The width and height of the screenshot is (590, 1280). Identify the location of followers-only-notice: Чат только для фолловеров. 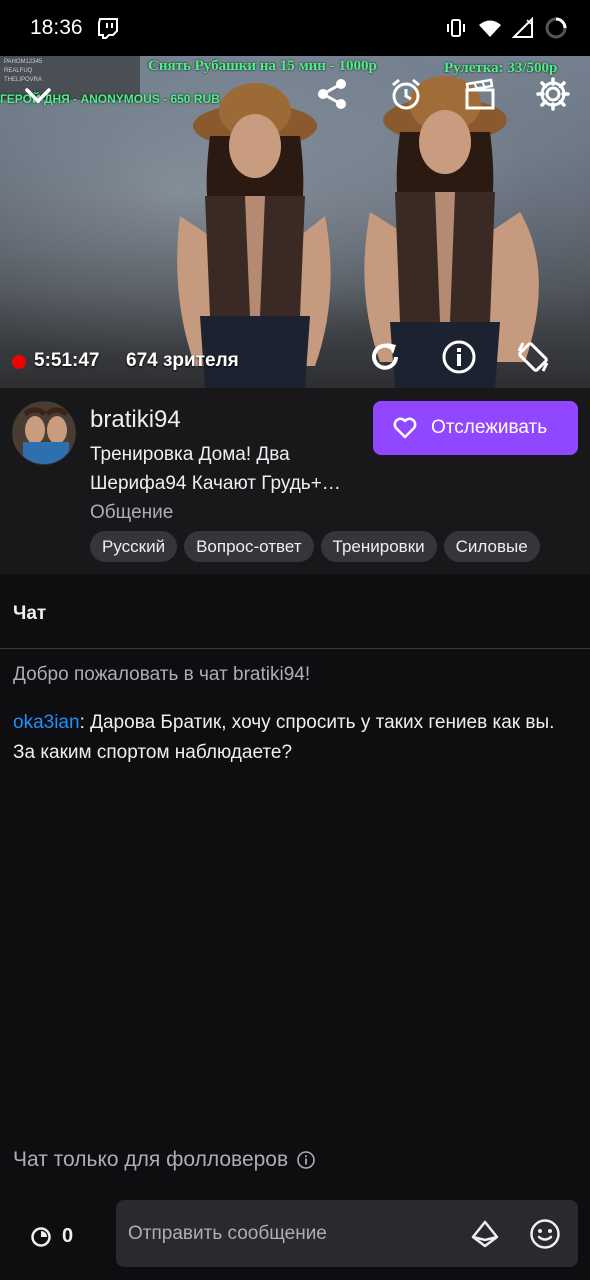
(164, 1160).